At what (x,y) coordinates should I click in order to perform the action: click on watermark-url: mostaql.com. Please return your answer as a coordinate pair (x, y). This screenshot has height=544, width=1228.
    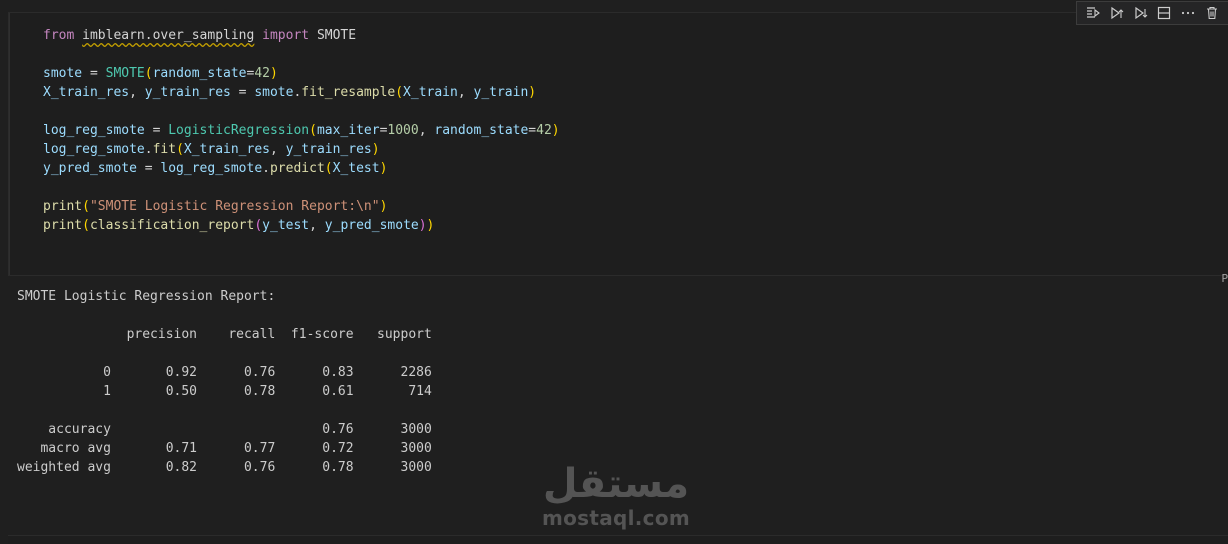
    Looking at the image, I should click on (616, 518).